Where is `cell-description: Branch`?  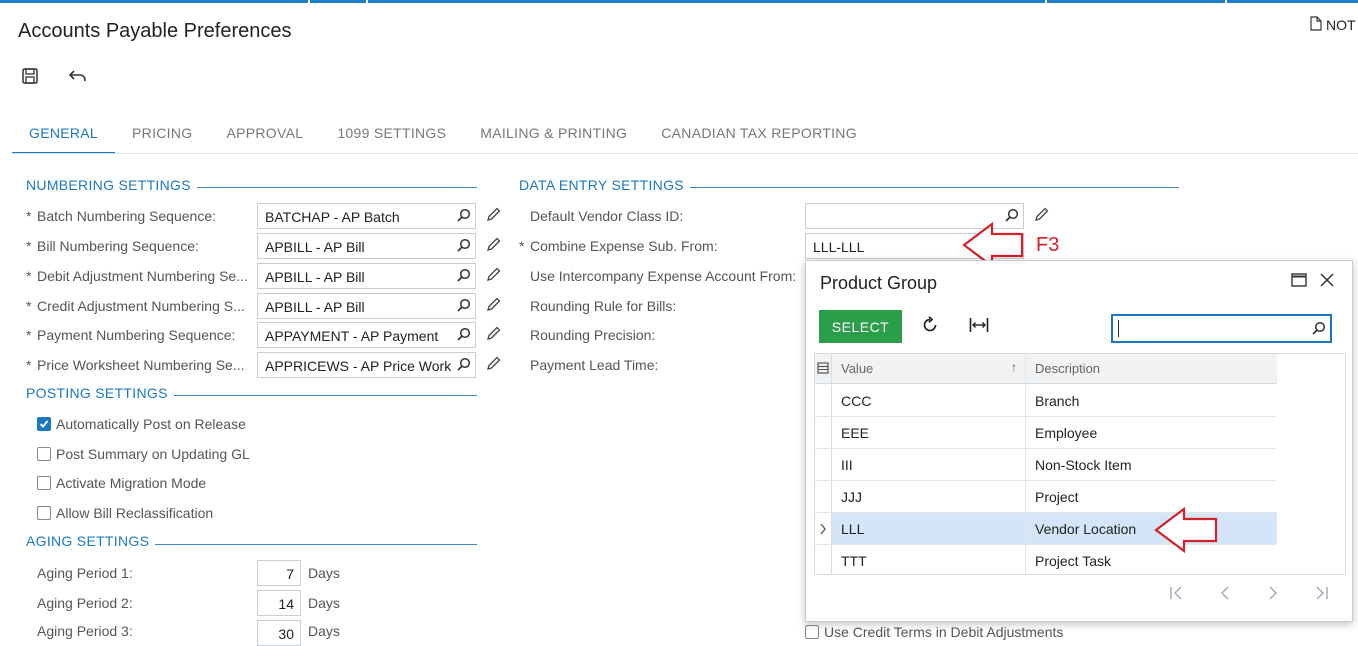 cell-description: Branch is located at coordinates (1057, 401).